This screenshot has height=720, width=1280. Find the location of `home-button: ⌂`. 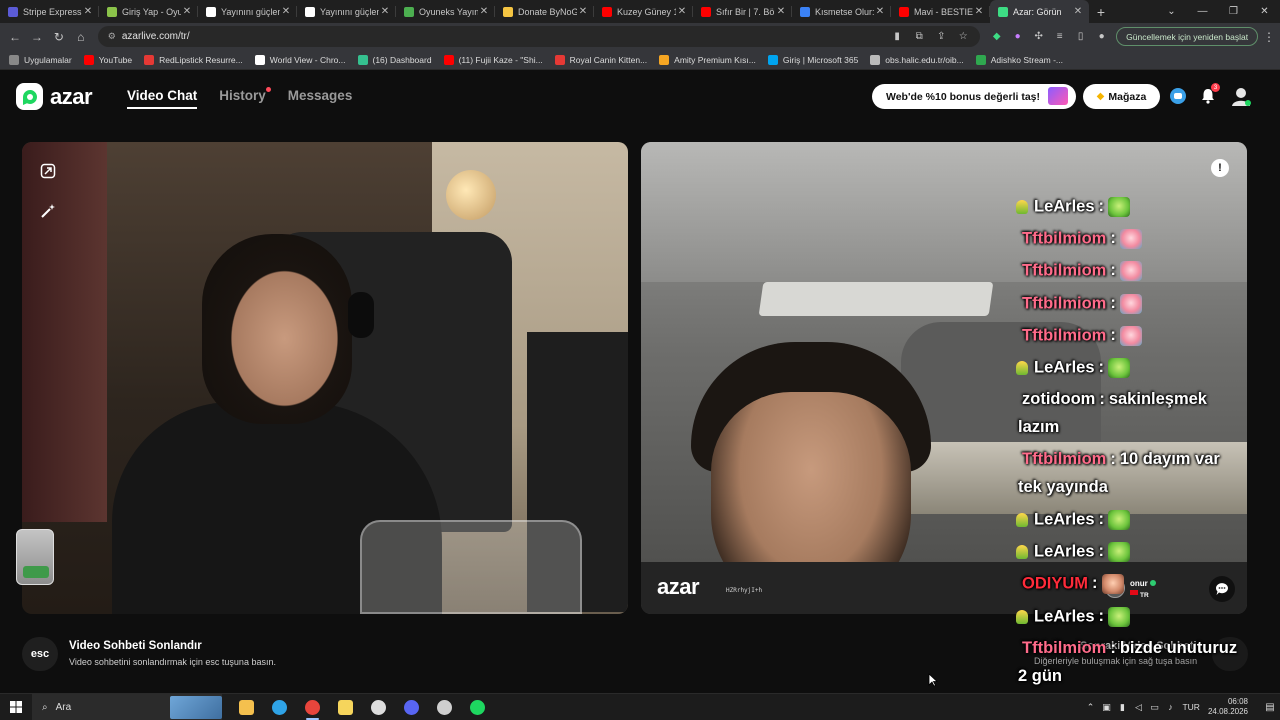

home-button: ⌂ is located at coordinates (81, 37).